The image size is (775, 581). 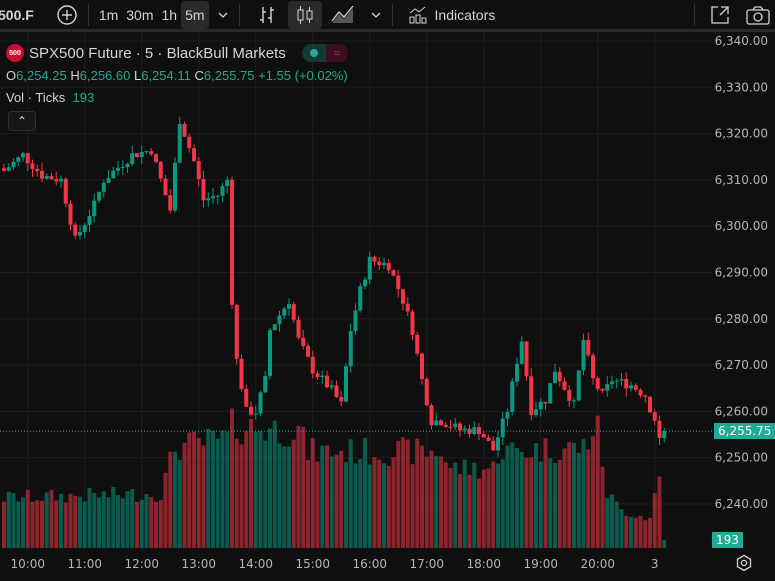 I want to click on legend-title: SPX500 Future · 5 · BlackBull Markets, so click(x=157, y=53).